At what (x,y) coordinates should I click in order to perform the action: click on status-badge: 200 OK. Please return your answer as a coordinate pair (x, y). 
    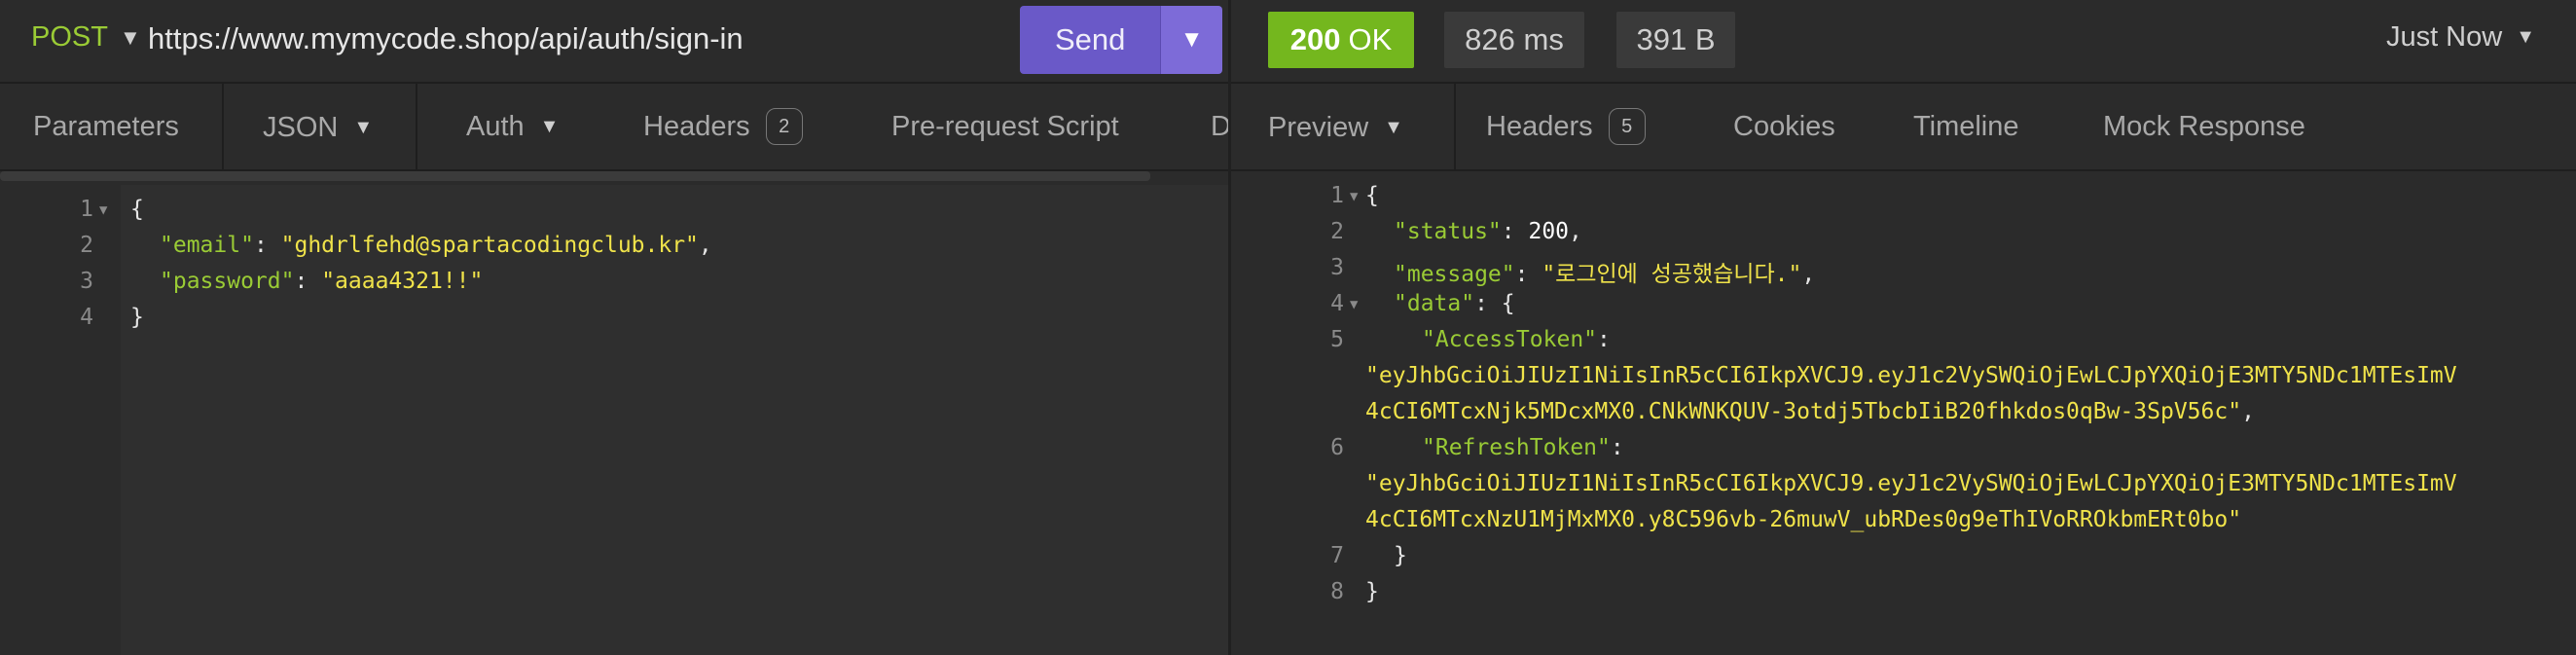
    Looking at the image, I should click on (1341, 40).